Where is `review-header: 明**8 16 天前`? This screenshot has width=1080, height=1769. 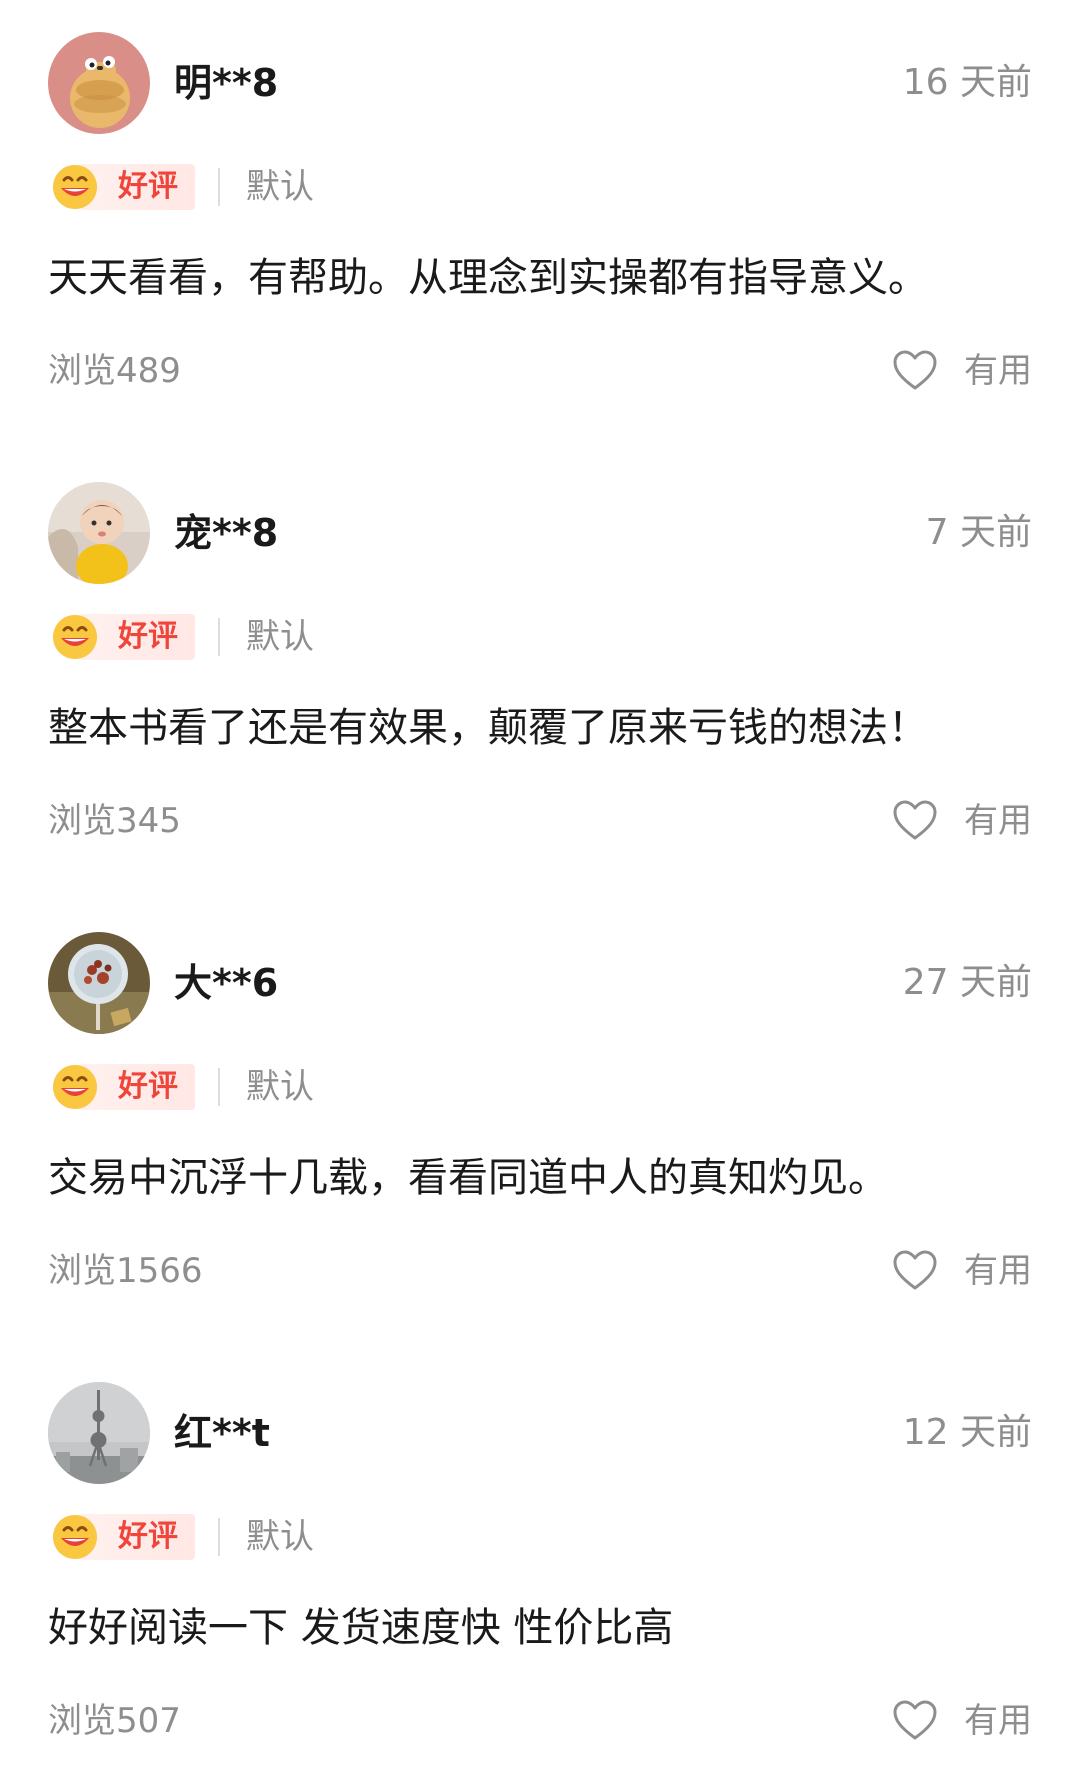 review-header: 明**8 16 天前 is located at coordinates (540, 83).